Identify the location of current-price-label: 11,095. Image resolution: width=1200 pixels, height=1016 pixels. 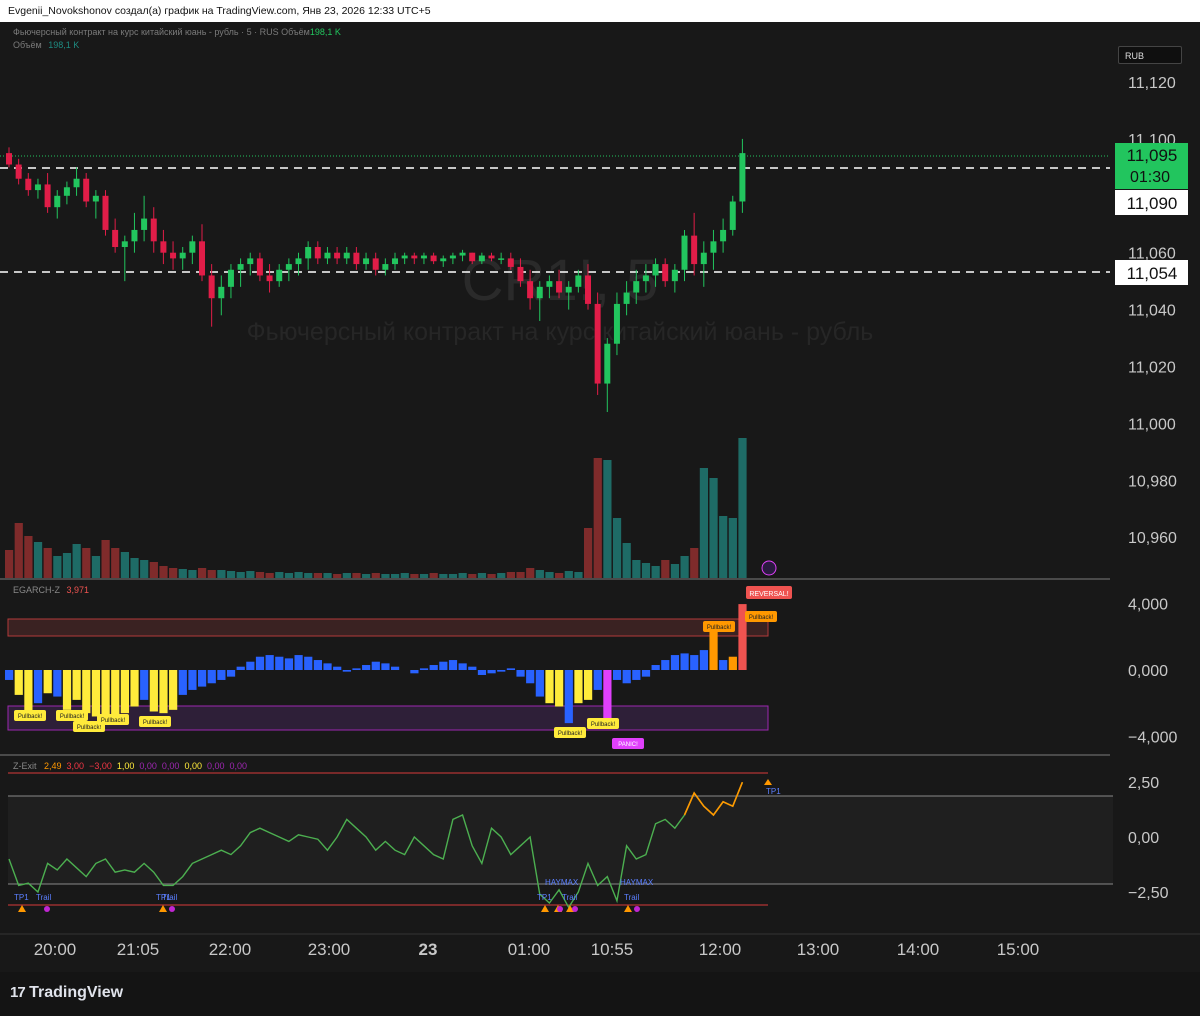
(1152, 155).